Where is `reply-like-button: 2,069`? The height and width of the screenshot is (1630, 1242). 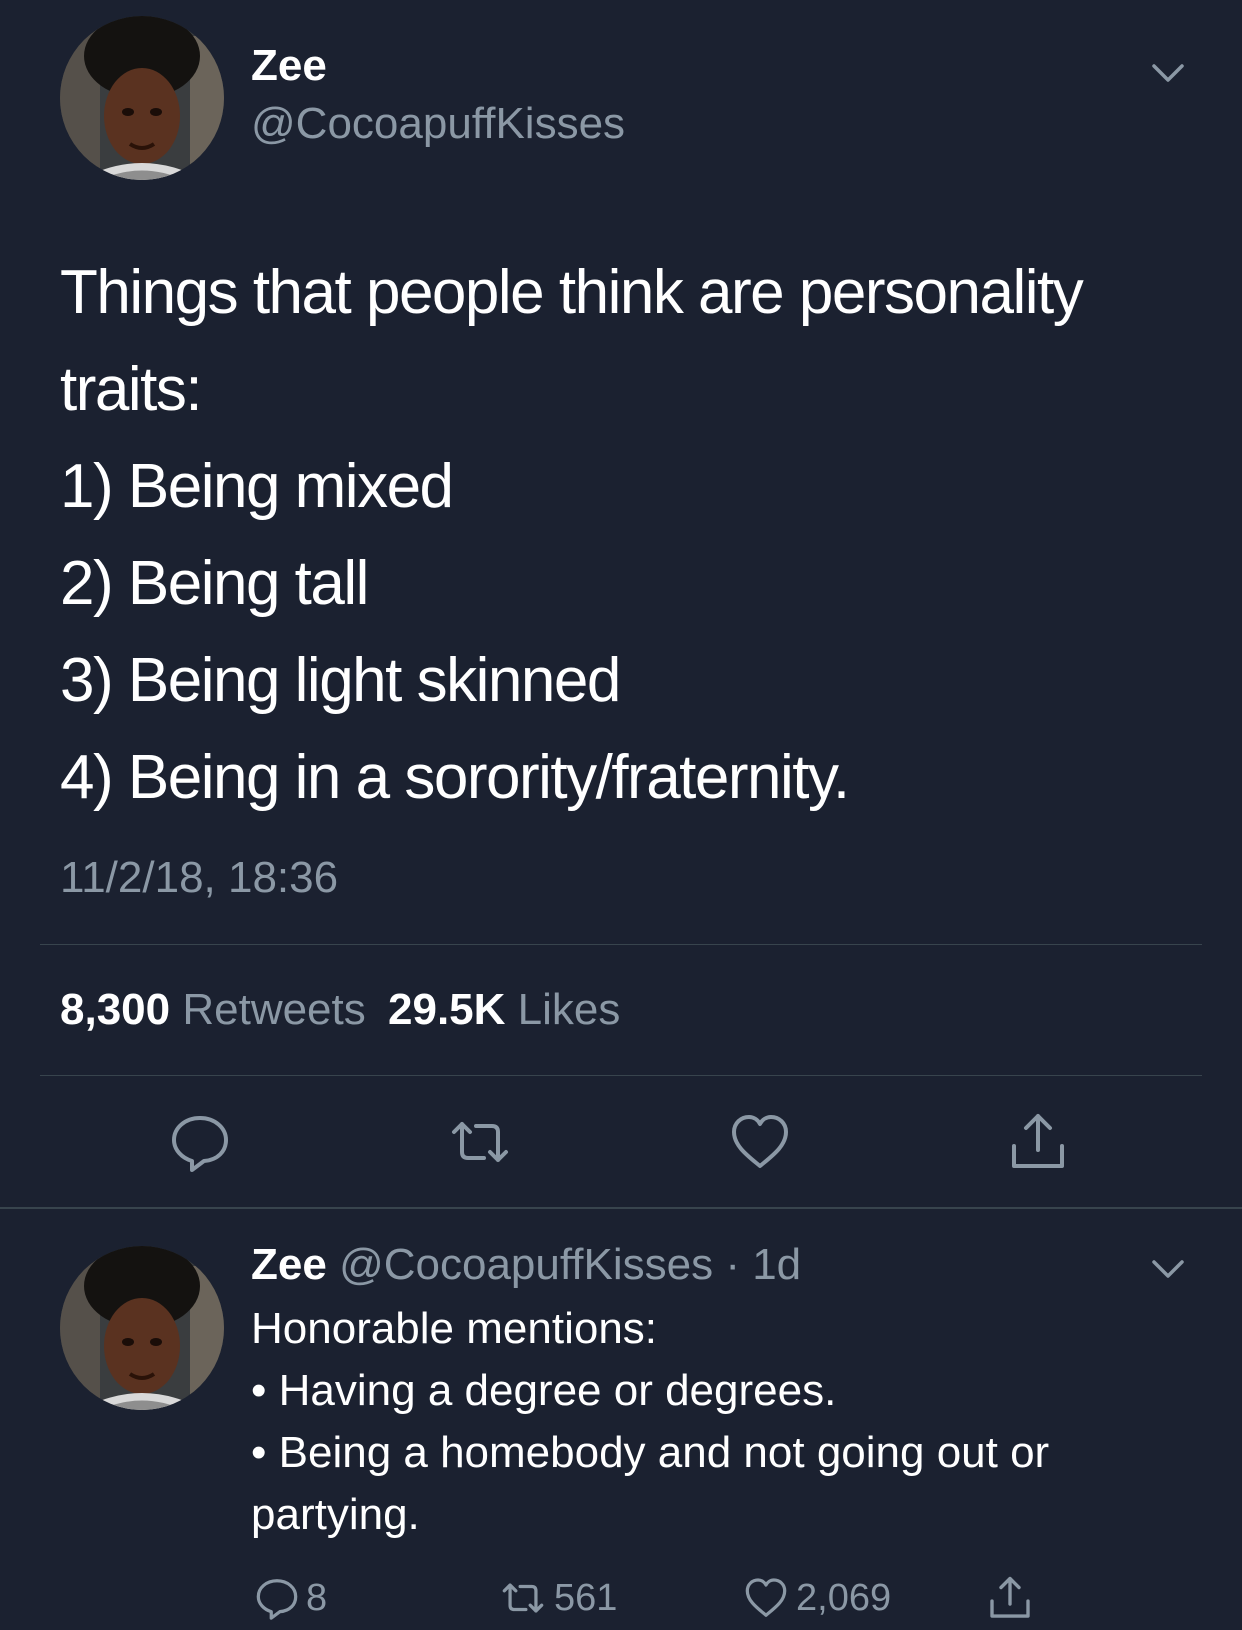 reply-like-button: 2,069 is located at coordinates (816, 1598).